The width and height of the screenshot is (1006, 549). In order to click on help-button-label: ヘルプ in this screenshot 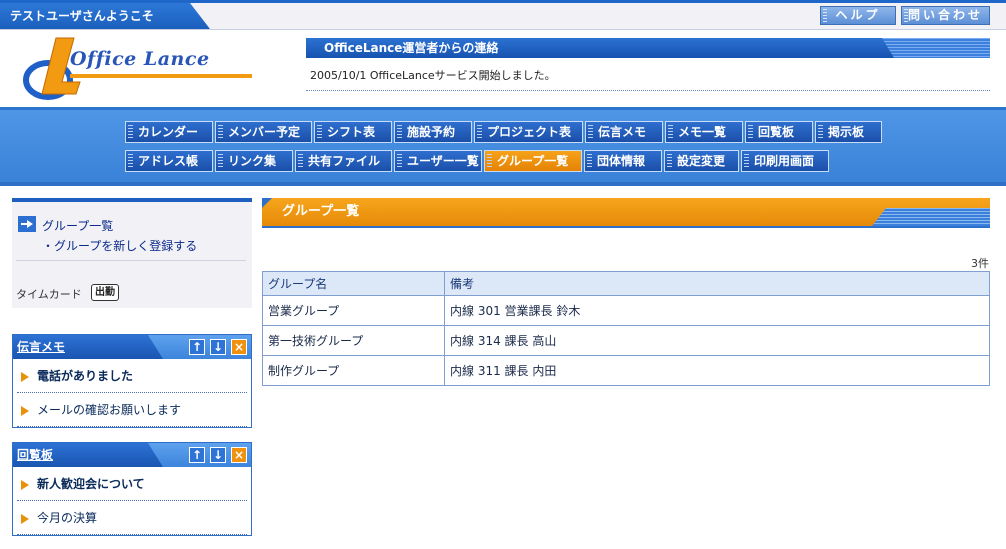, I will do `click(858, 15)`.